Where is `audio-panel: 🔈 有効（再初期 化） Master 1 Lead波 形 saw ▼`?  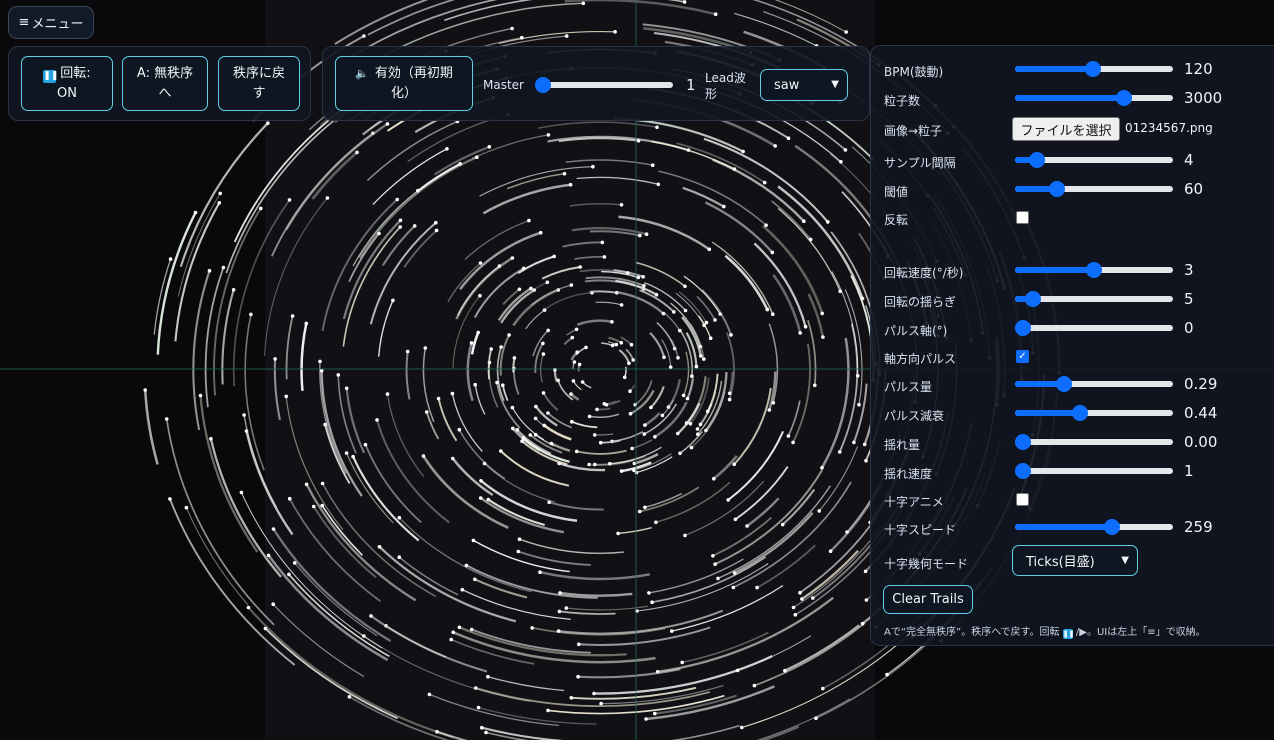
audio-panel: 🔈 有効（再初期 化） Master 1 Lead波 形 saw ▼ is located at coordinates (596, 83).